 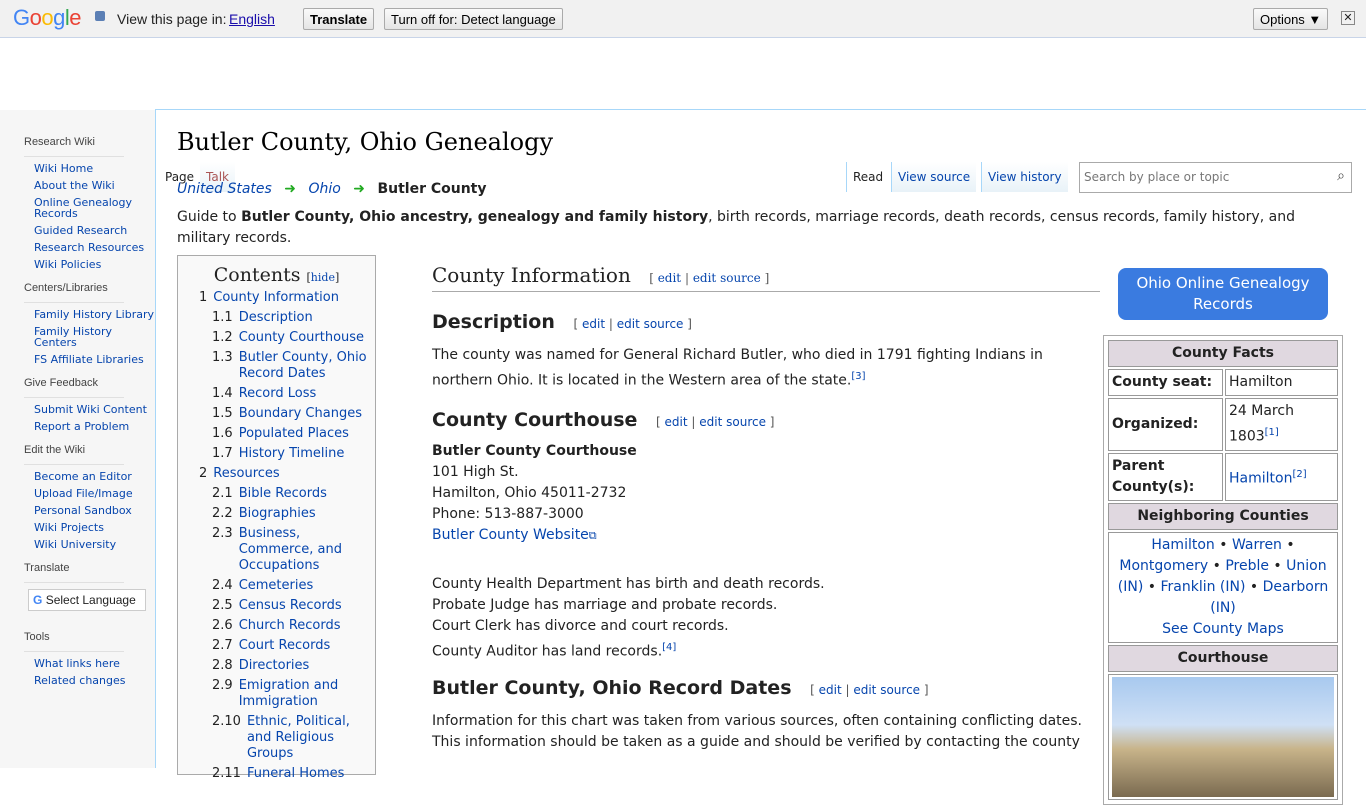 I want to click on tab-view-history: View history, so click(x=1024, y=177).